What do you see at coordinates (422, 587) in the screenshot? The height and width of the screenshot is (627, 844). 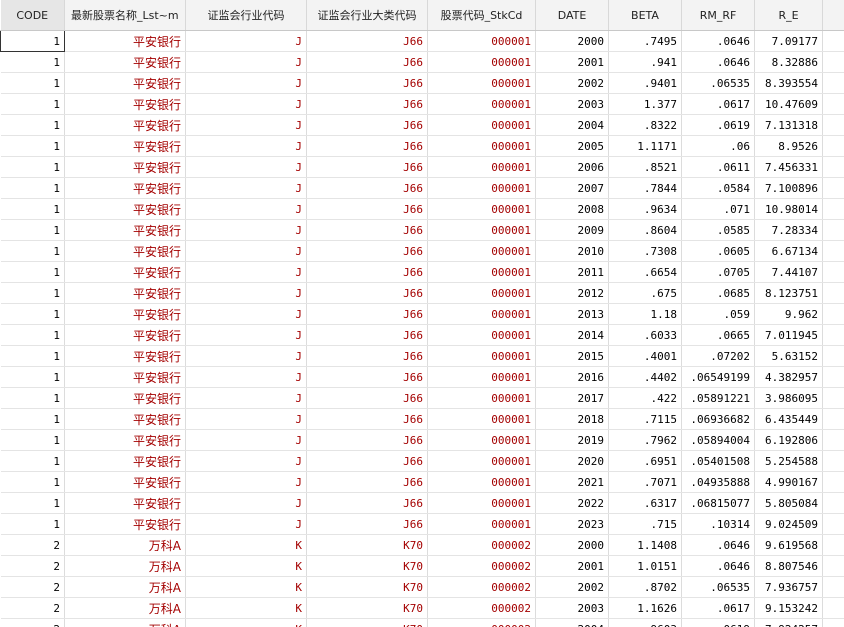 I see `table-row: 2 万科A K K70 000002 2002.8702.06535 7.936757` at bounding box center [422, 587].